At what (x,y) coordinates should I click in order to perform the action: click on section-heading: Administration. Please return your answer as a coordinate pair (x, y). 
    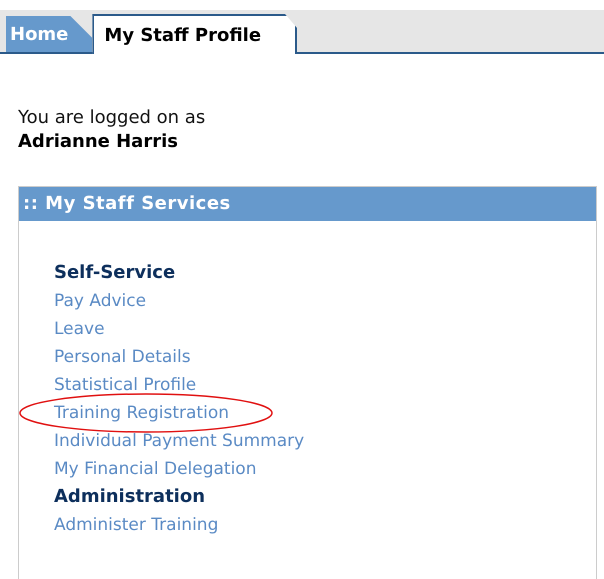
    Looking at the image, I should click on (130, 497).